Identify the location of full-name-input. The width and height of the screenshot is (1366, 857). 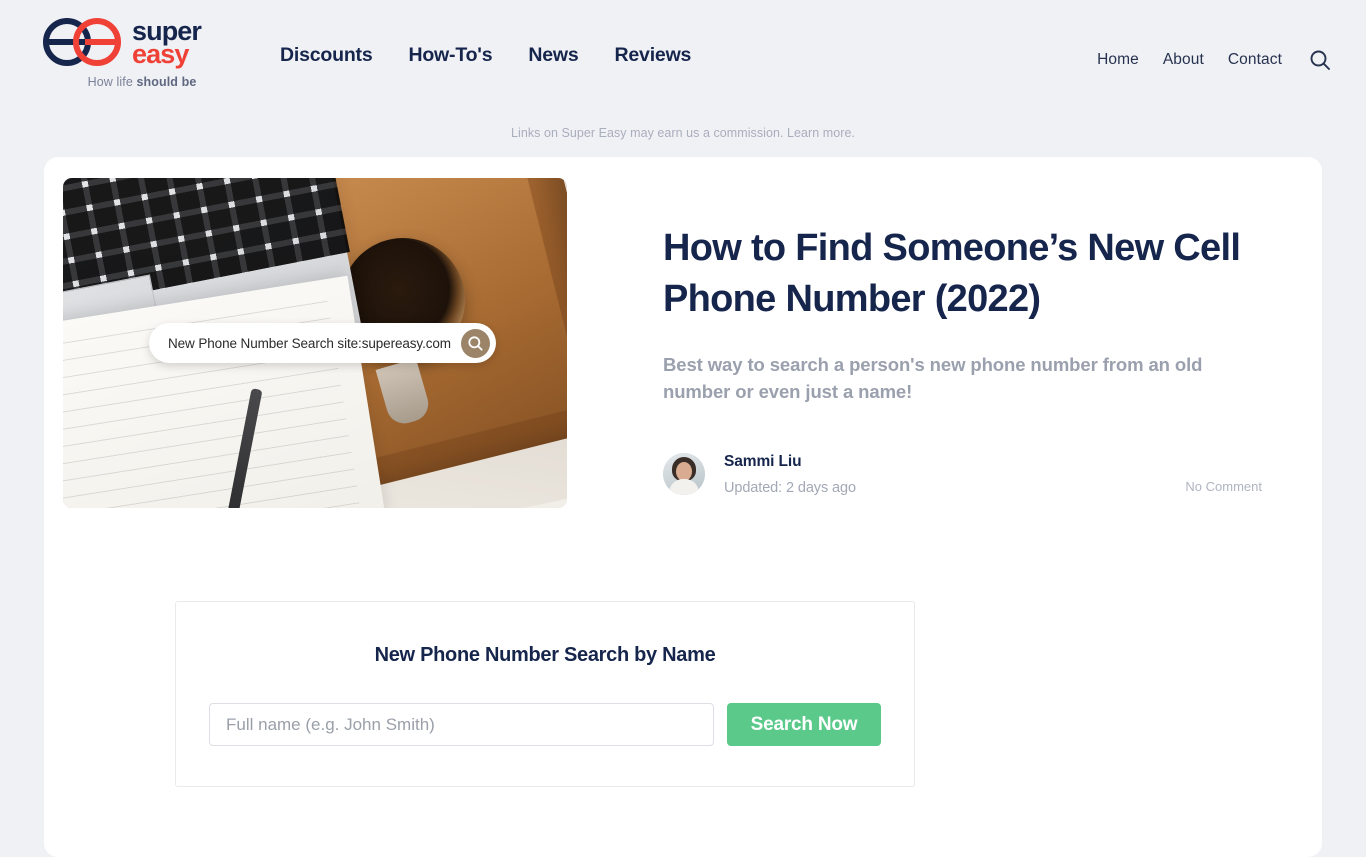
(461, 724).